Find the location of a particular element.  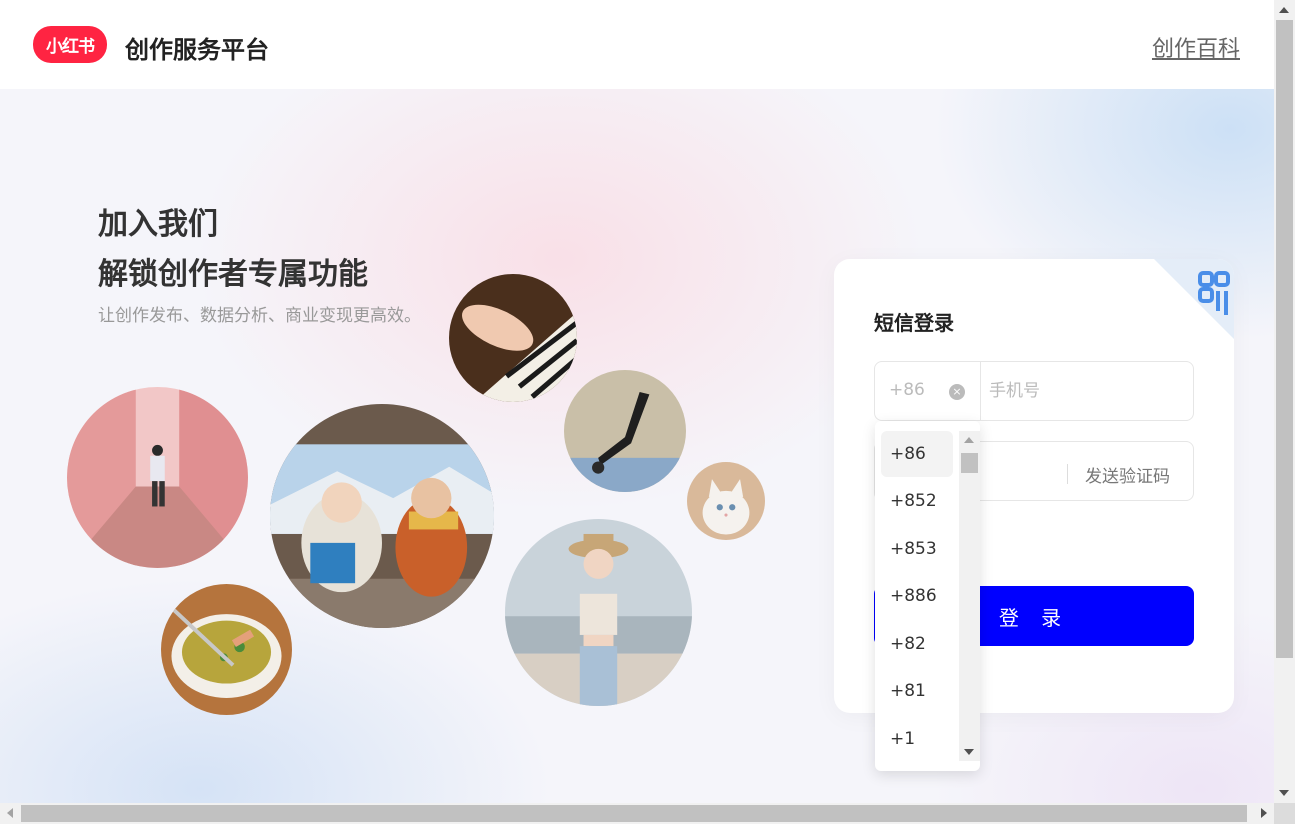

platform-title: 创作服务平台 is located at coordinates (197, 50).